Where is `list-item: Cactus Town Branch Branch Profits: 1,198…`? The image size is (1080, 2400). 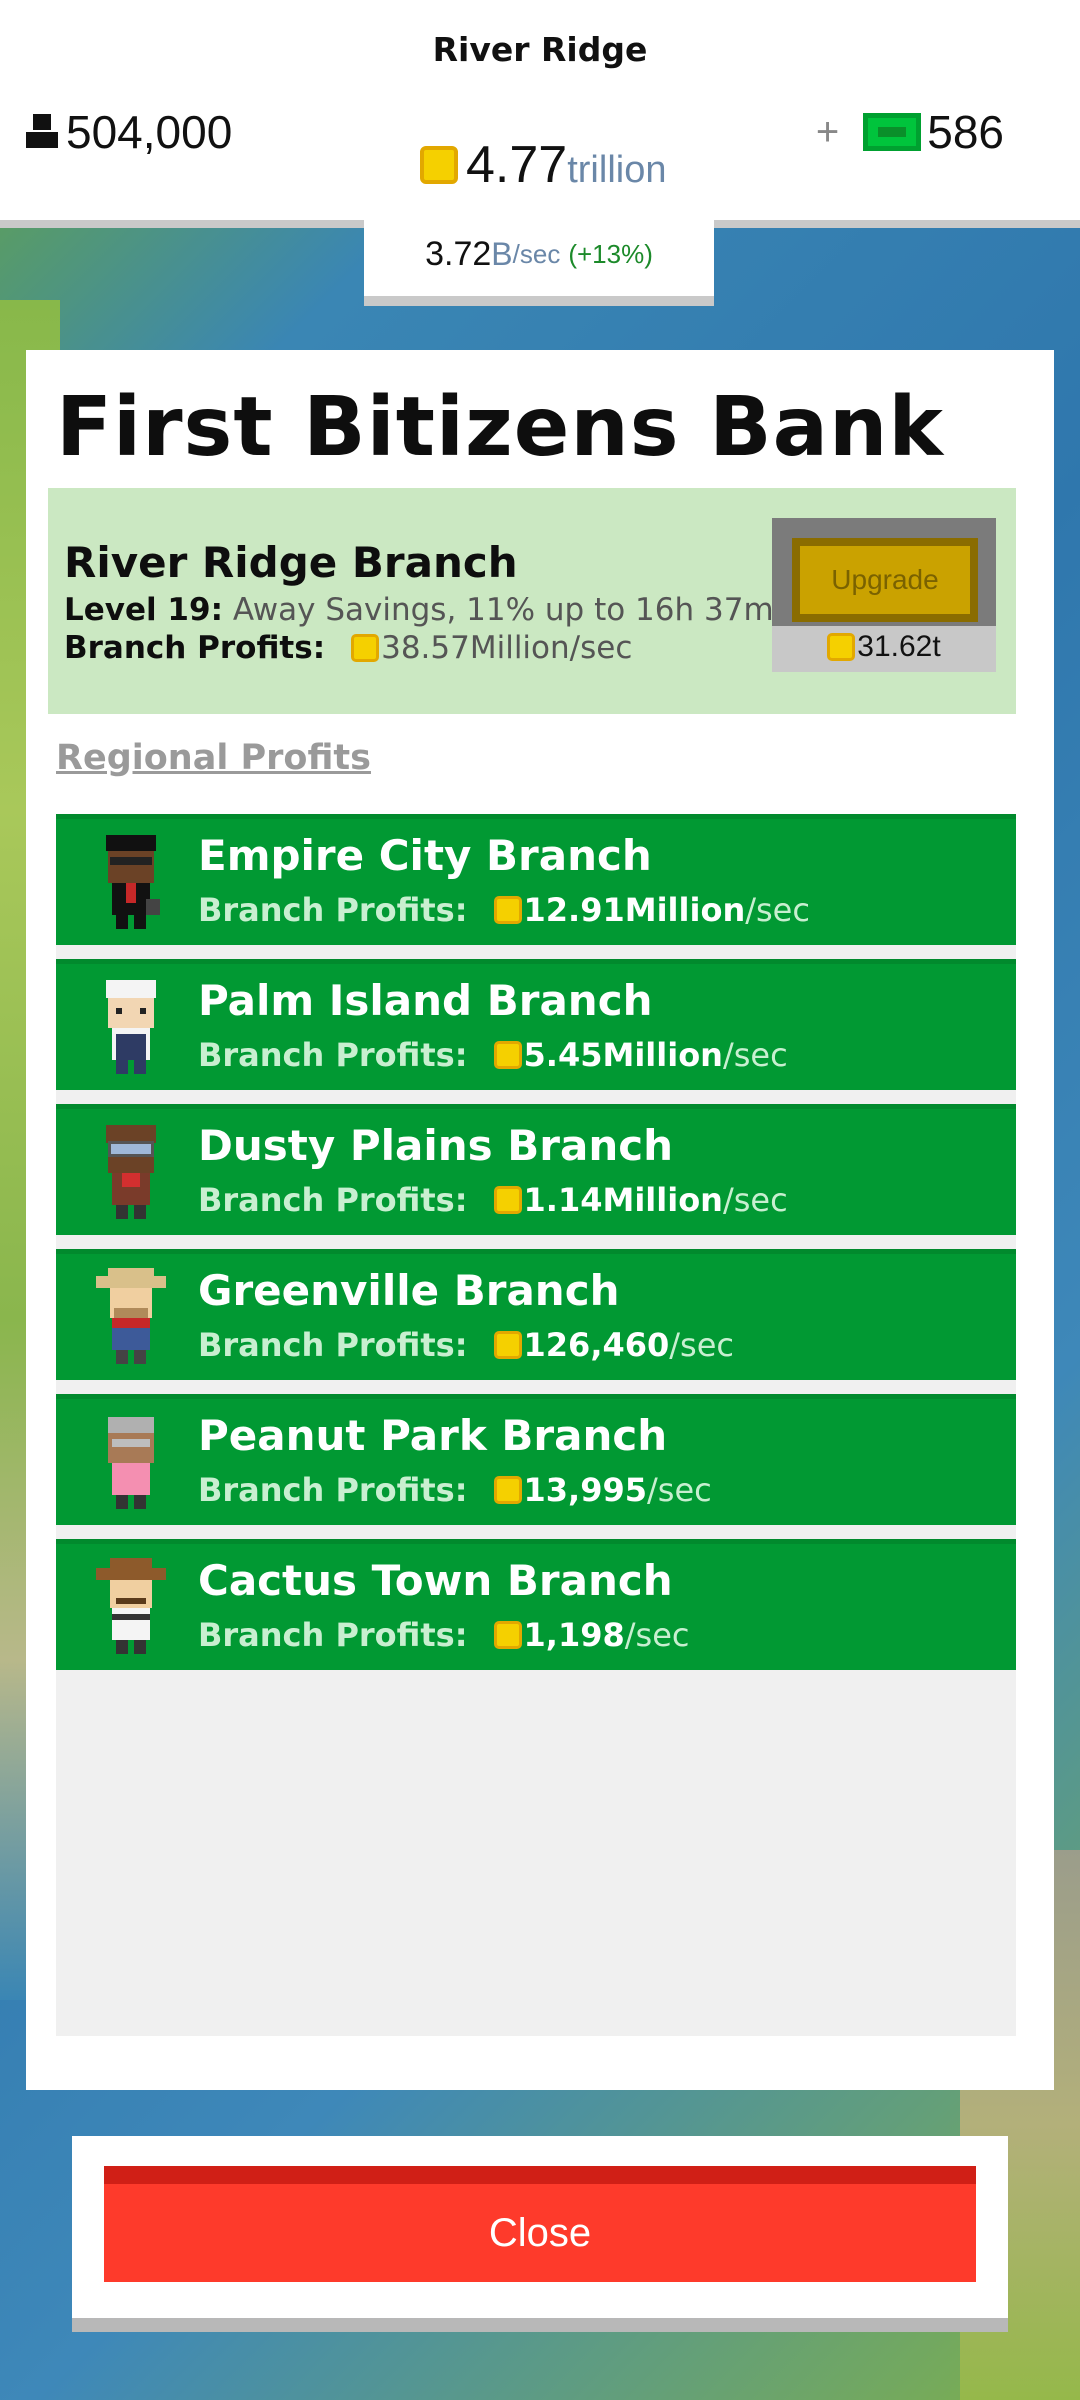
list-item: Cactus Town Branch Branch Profits: 1,198… is located at coordinates (536, 1604).